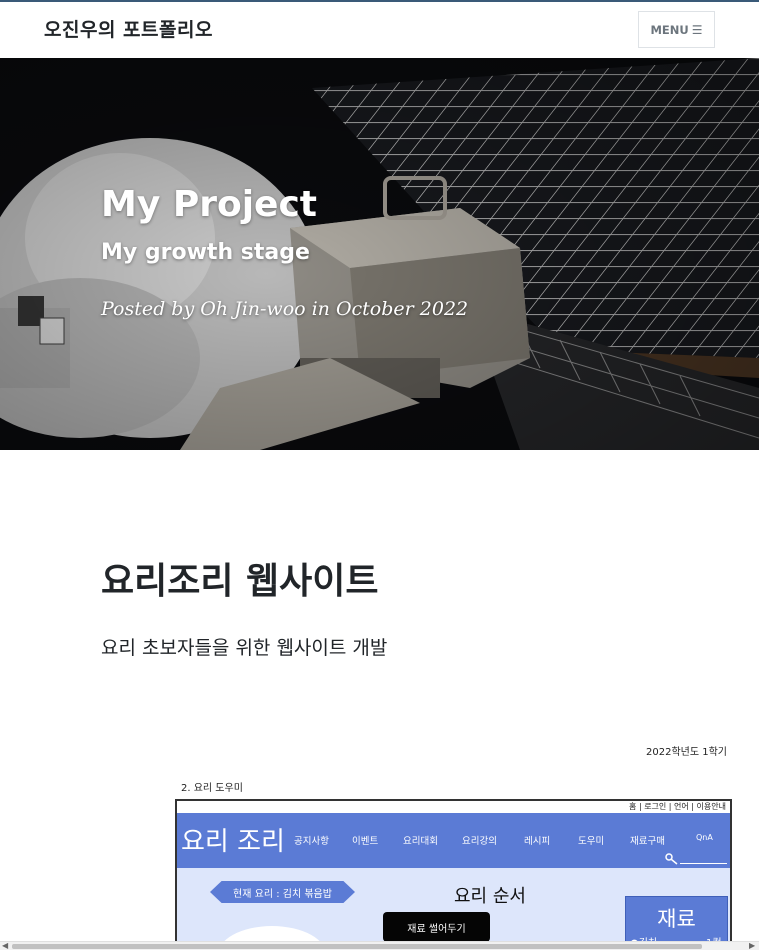 Image resolution: width=759 pixels, height=950 pixels. Describe the element at coordinates (244, 648) in the screenshot. I see `post-description: 요리 초보자들을 위한 웹사이트 개발` at that location.